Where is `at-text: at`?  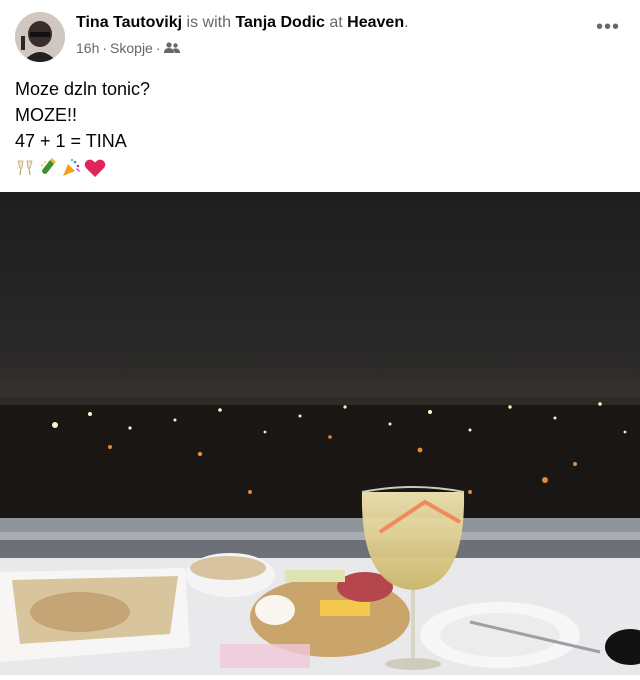
at-text: at is located at coordinates (336, 22).